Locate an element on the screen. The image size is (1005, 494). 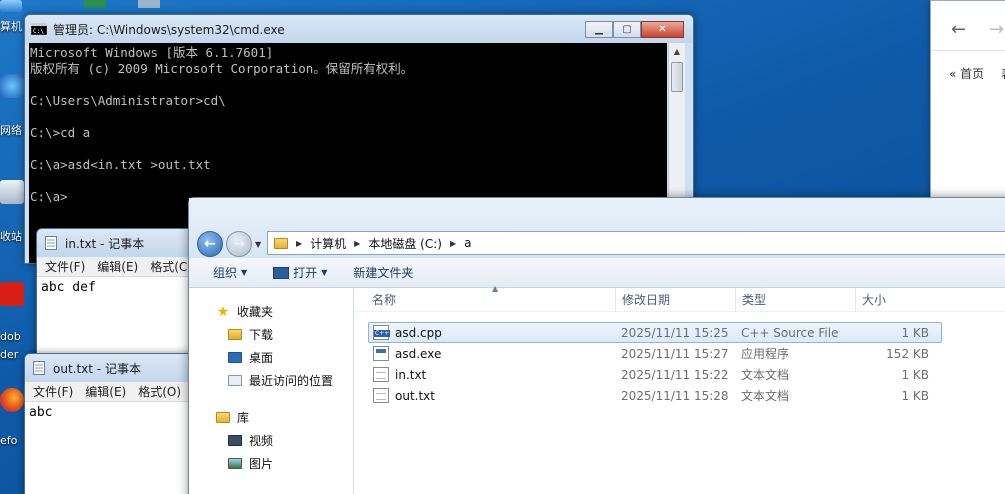
new-folder-button: 新建文件夹 is located at coordinates (383, 272).